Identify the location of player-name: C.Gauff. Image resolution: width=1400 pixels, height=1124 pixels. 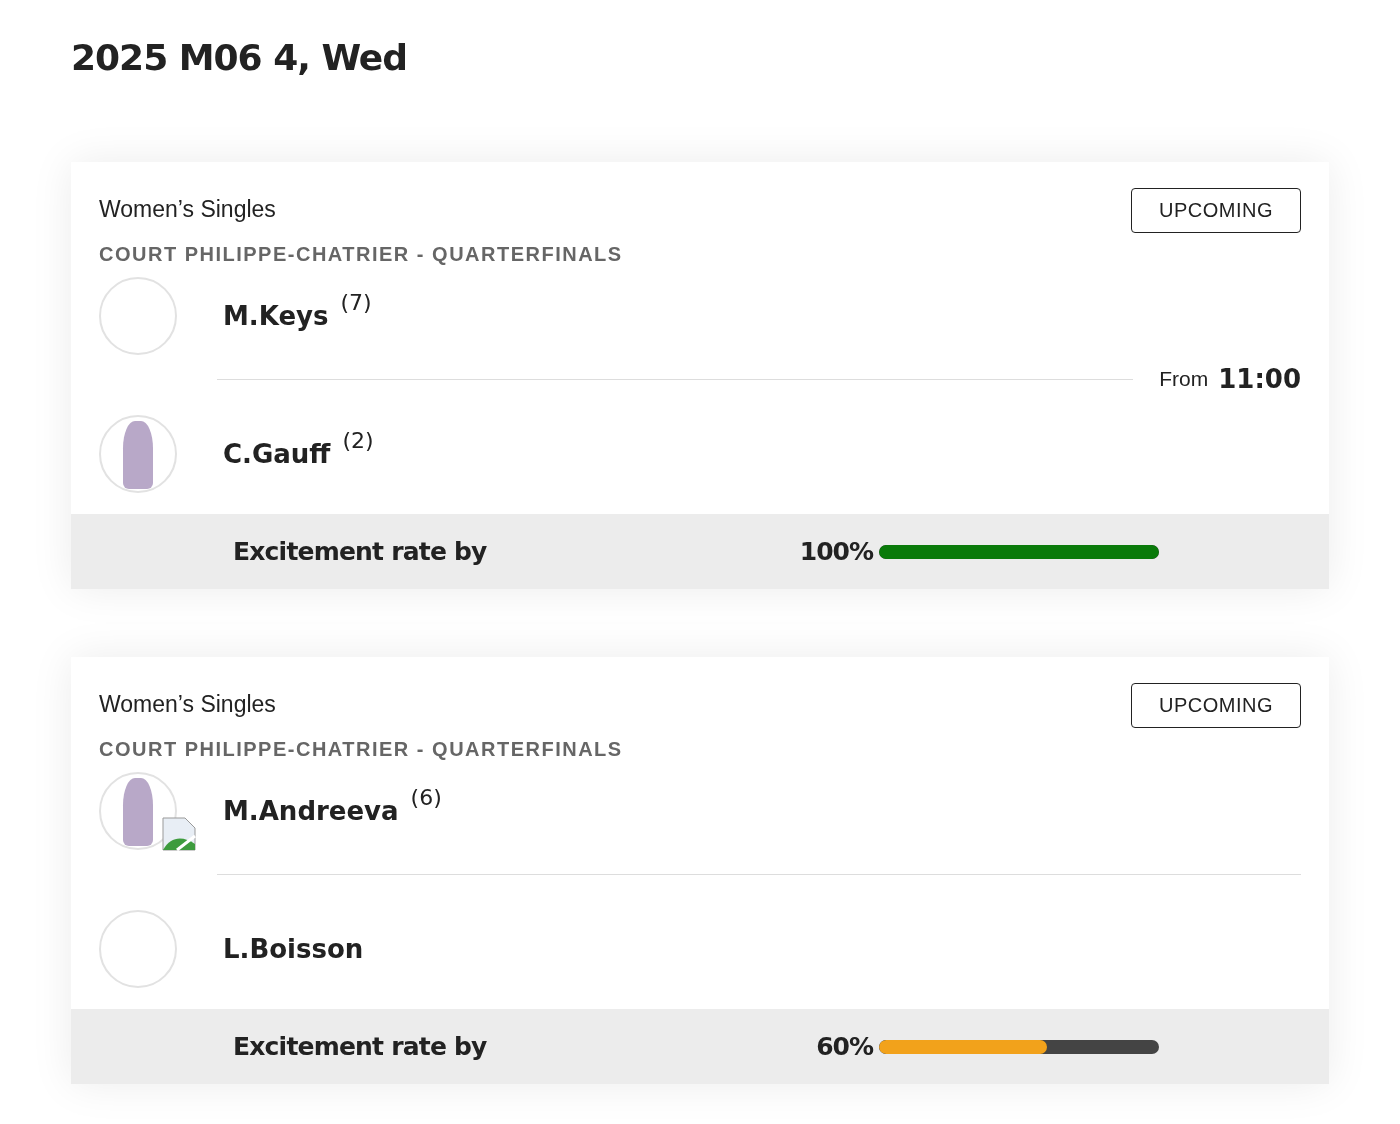
(277, 454).